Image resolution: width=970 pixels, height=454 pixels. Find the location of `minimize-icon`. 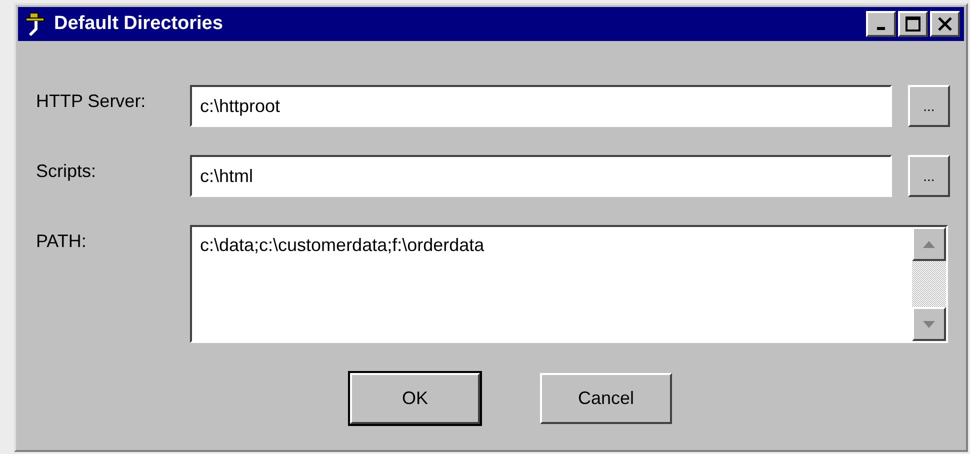

minimize-icon is located at coordinates (881, 28).